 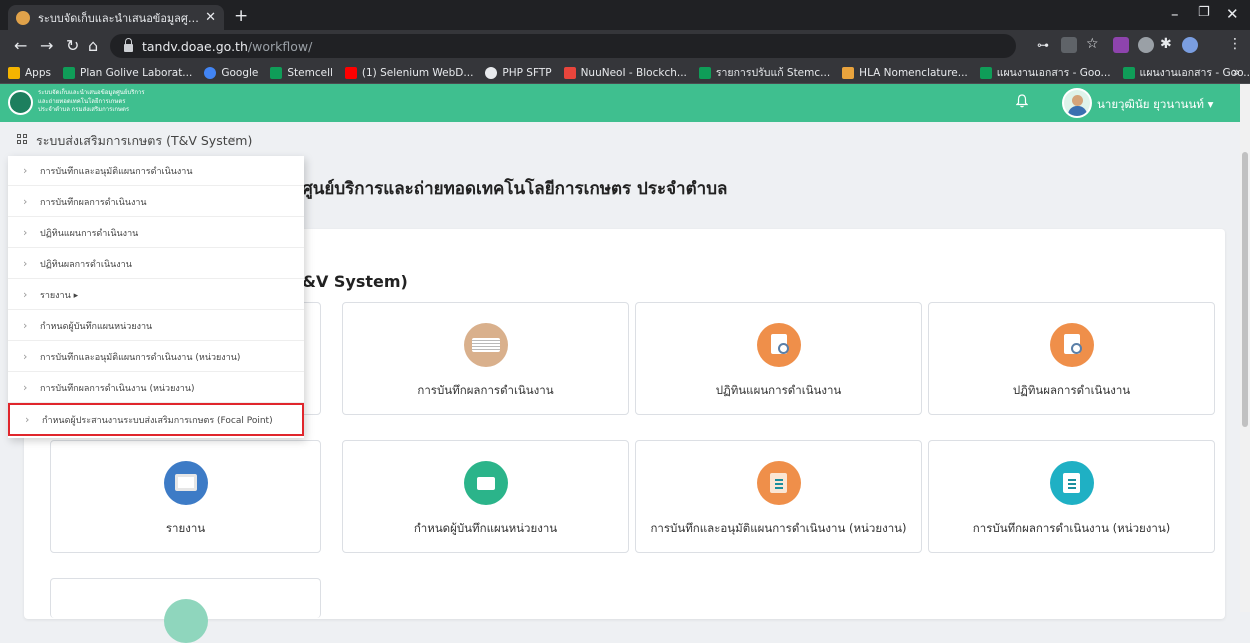 I want to click on bookmark-star-icon: ☆, so click(x=1092, y=44).